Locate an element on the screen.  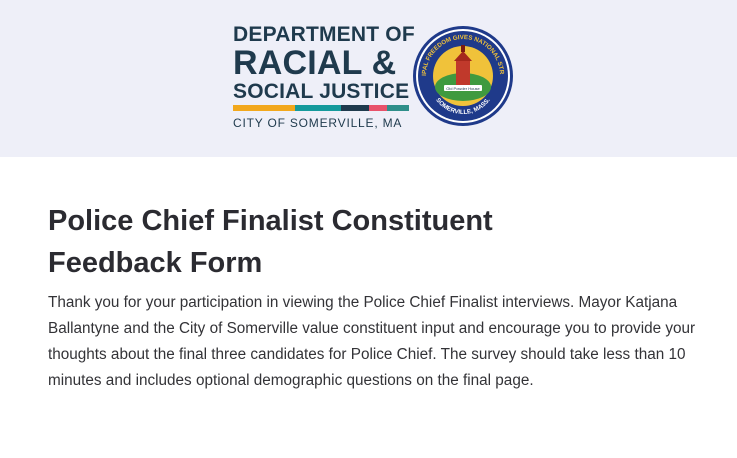
seal-banner-text: Old Powder House is located at coordinates (463, 88).